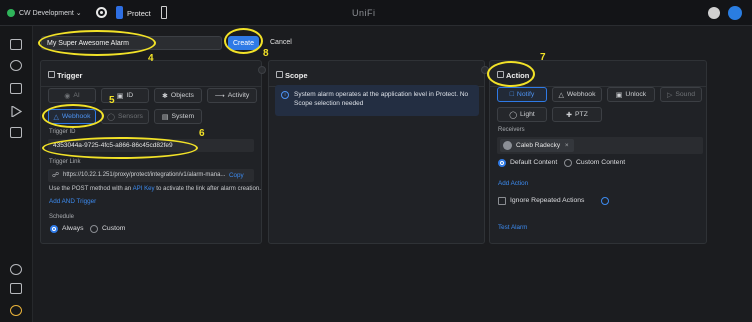  Describe the element at coordinates (266, 53) in the screenshot. I see `annotation-number: 8` at that location.